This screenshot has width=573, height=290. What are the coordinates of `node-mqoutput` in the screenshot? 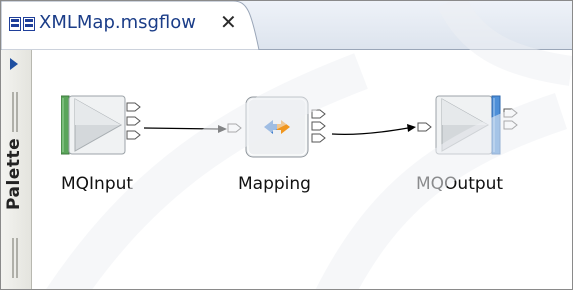 It's located at (471, 125).